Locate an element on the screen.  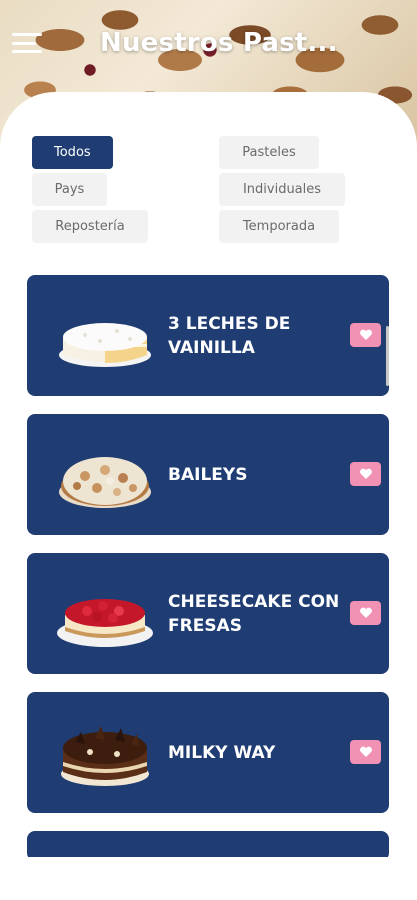
hamburger-menu-icon is located at coordinates (27, 43).